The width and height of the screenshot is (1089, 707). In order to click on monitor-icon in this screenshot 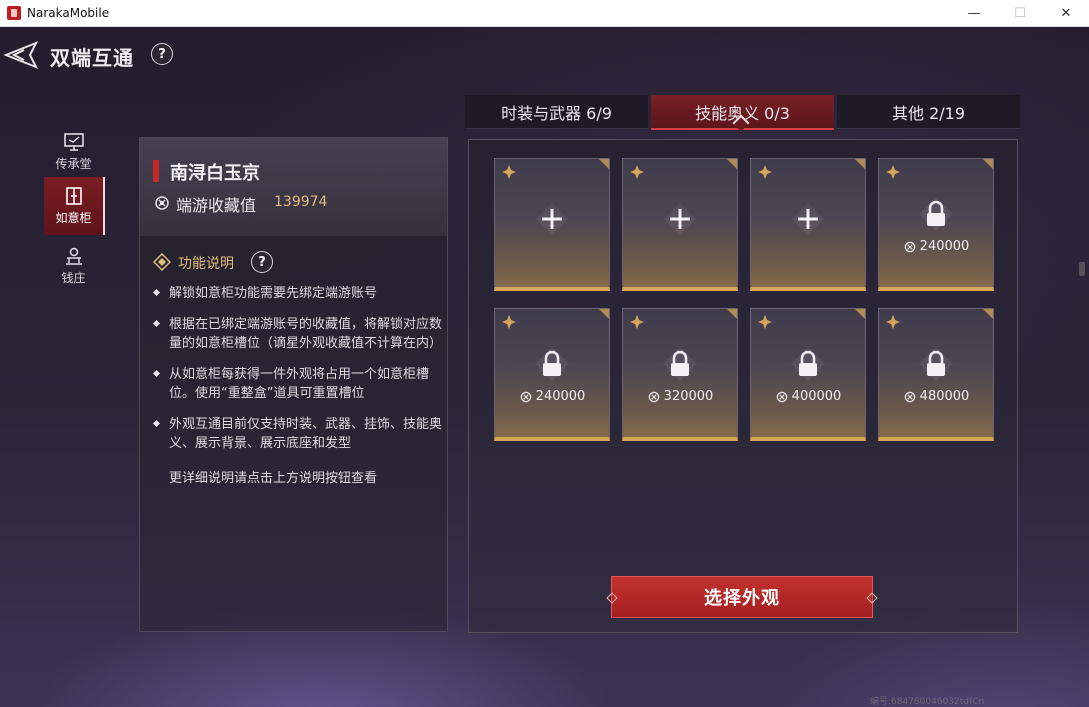, I will do `click(73, 142)`.